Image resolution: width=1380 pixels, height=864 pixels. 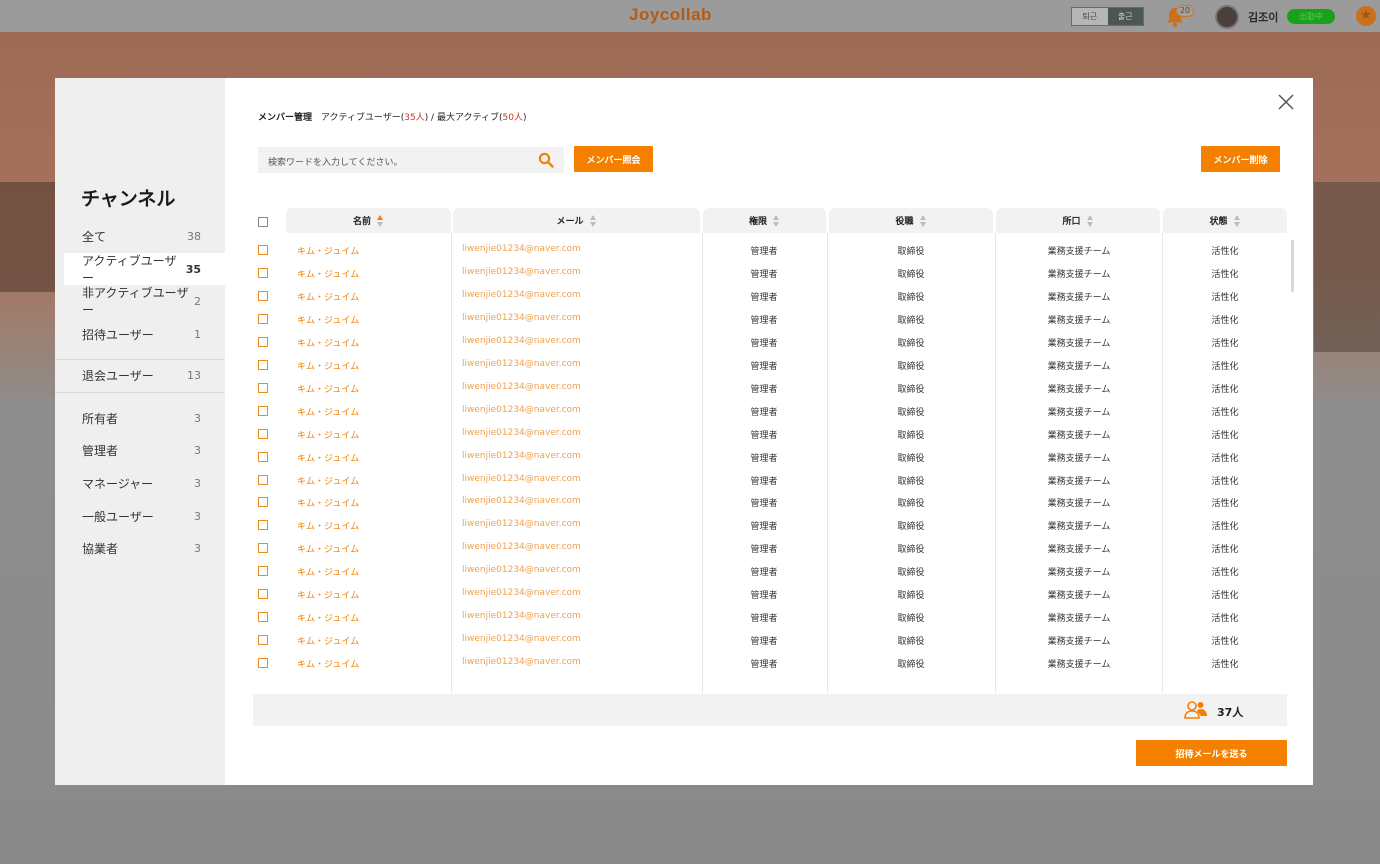 I want to click on star-icon: ★, so click(x=1366, y=16).